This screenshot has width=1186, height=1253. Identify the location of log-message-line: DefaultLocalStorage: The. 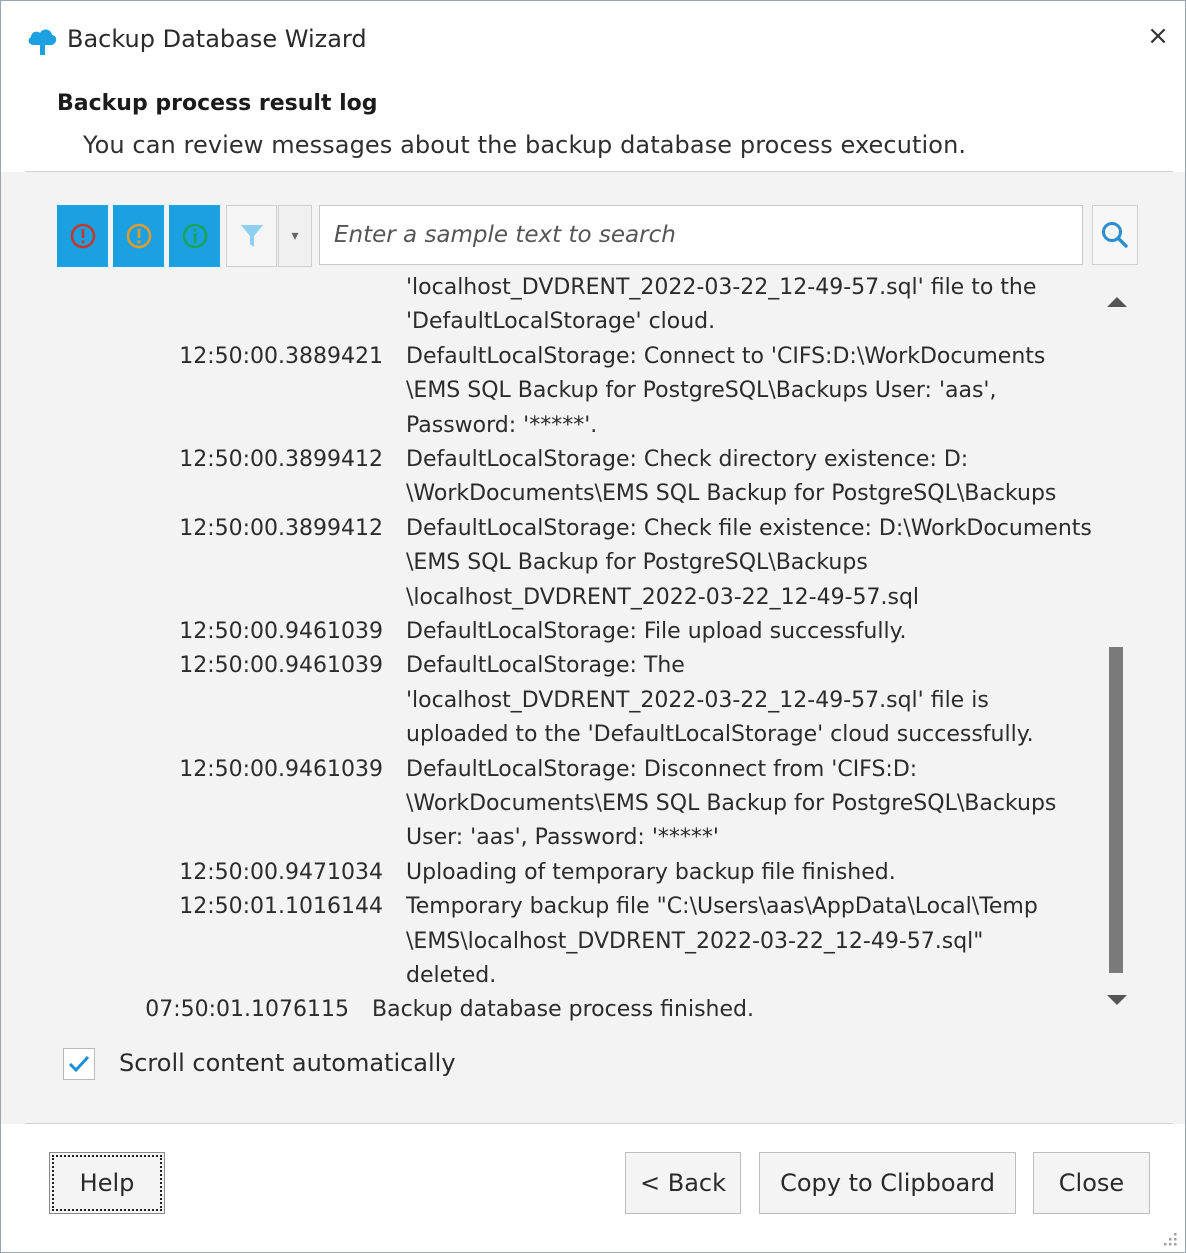
(545, 666).